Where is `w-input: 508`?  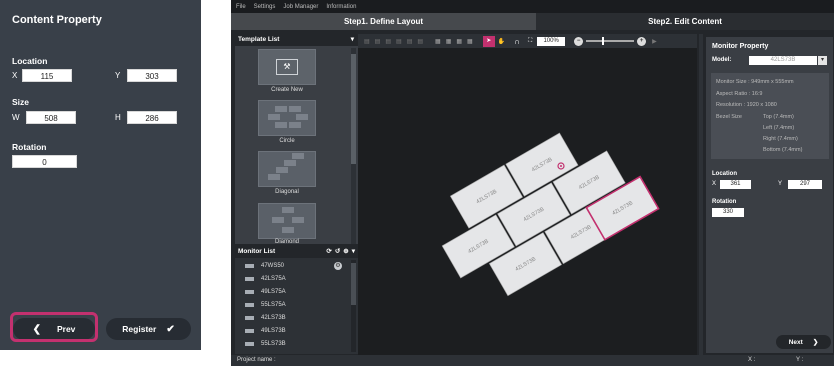 w-input: 508 is located at coordinates (51, 117).